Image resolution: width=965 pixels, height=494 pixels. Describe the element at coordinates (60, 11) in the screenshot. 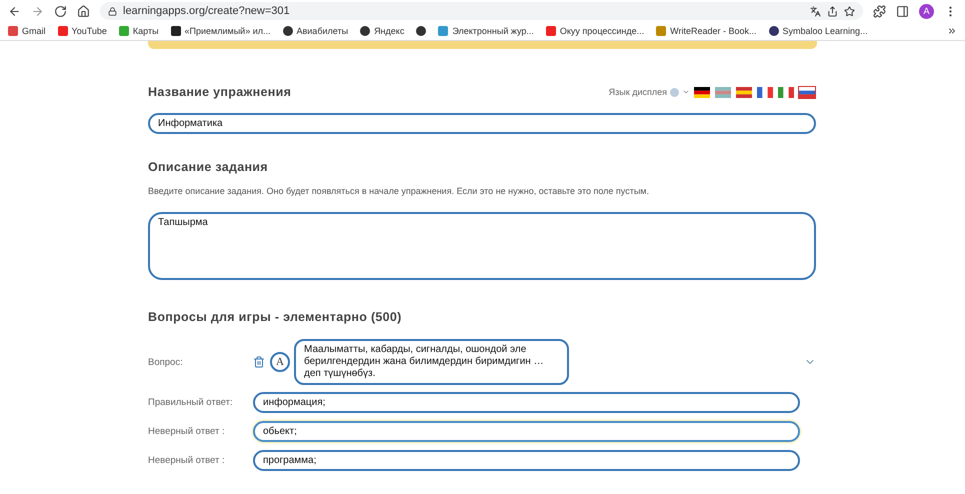

I see `reload-icon` at that location.